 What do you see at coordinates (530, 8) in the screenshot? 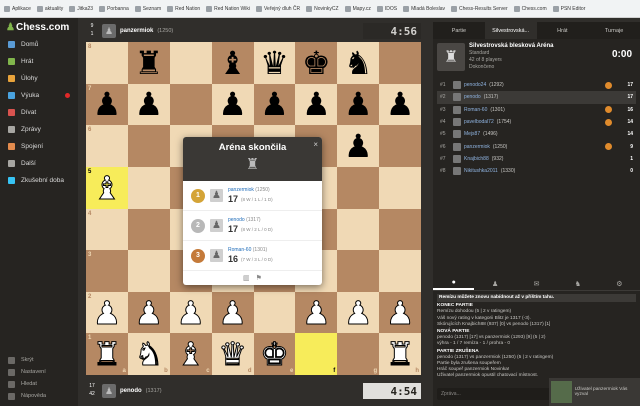
I see `bookmark-item: Chess.com` at bounding box center [530, 8].